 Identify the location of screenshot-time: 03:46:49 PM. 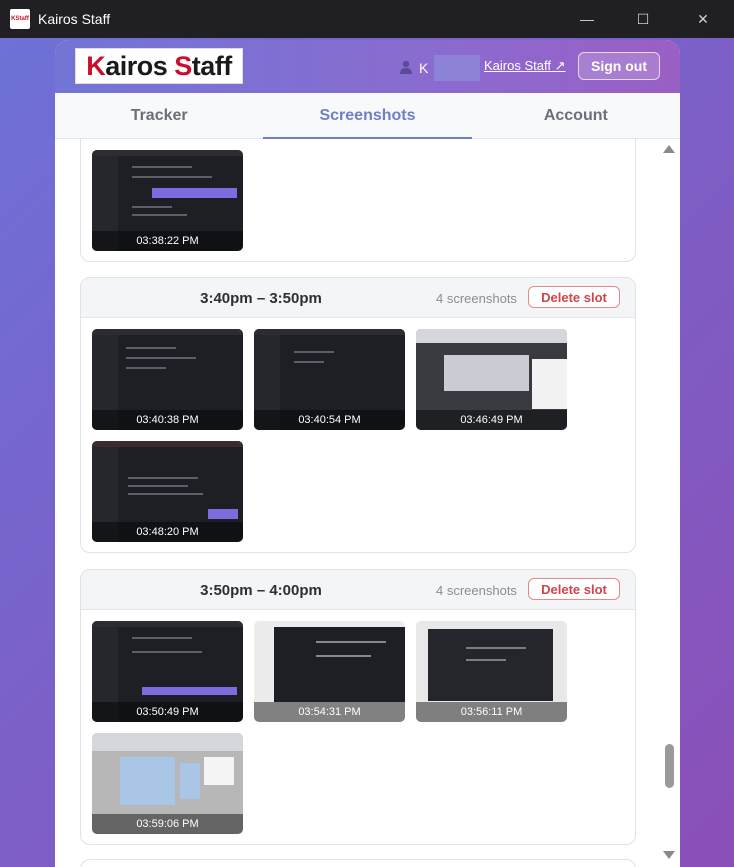
(491, 420).